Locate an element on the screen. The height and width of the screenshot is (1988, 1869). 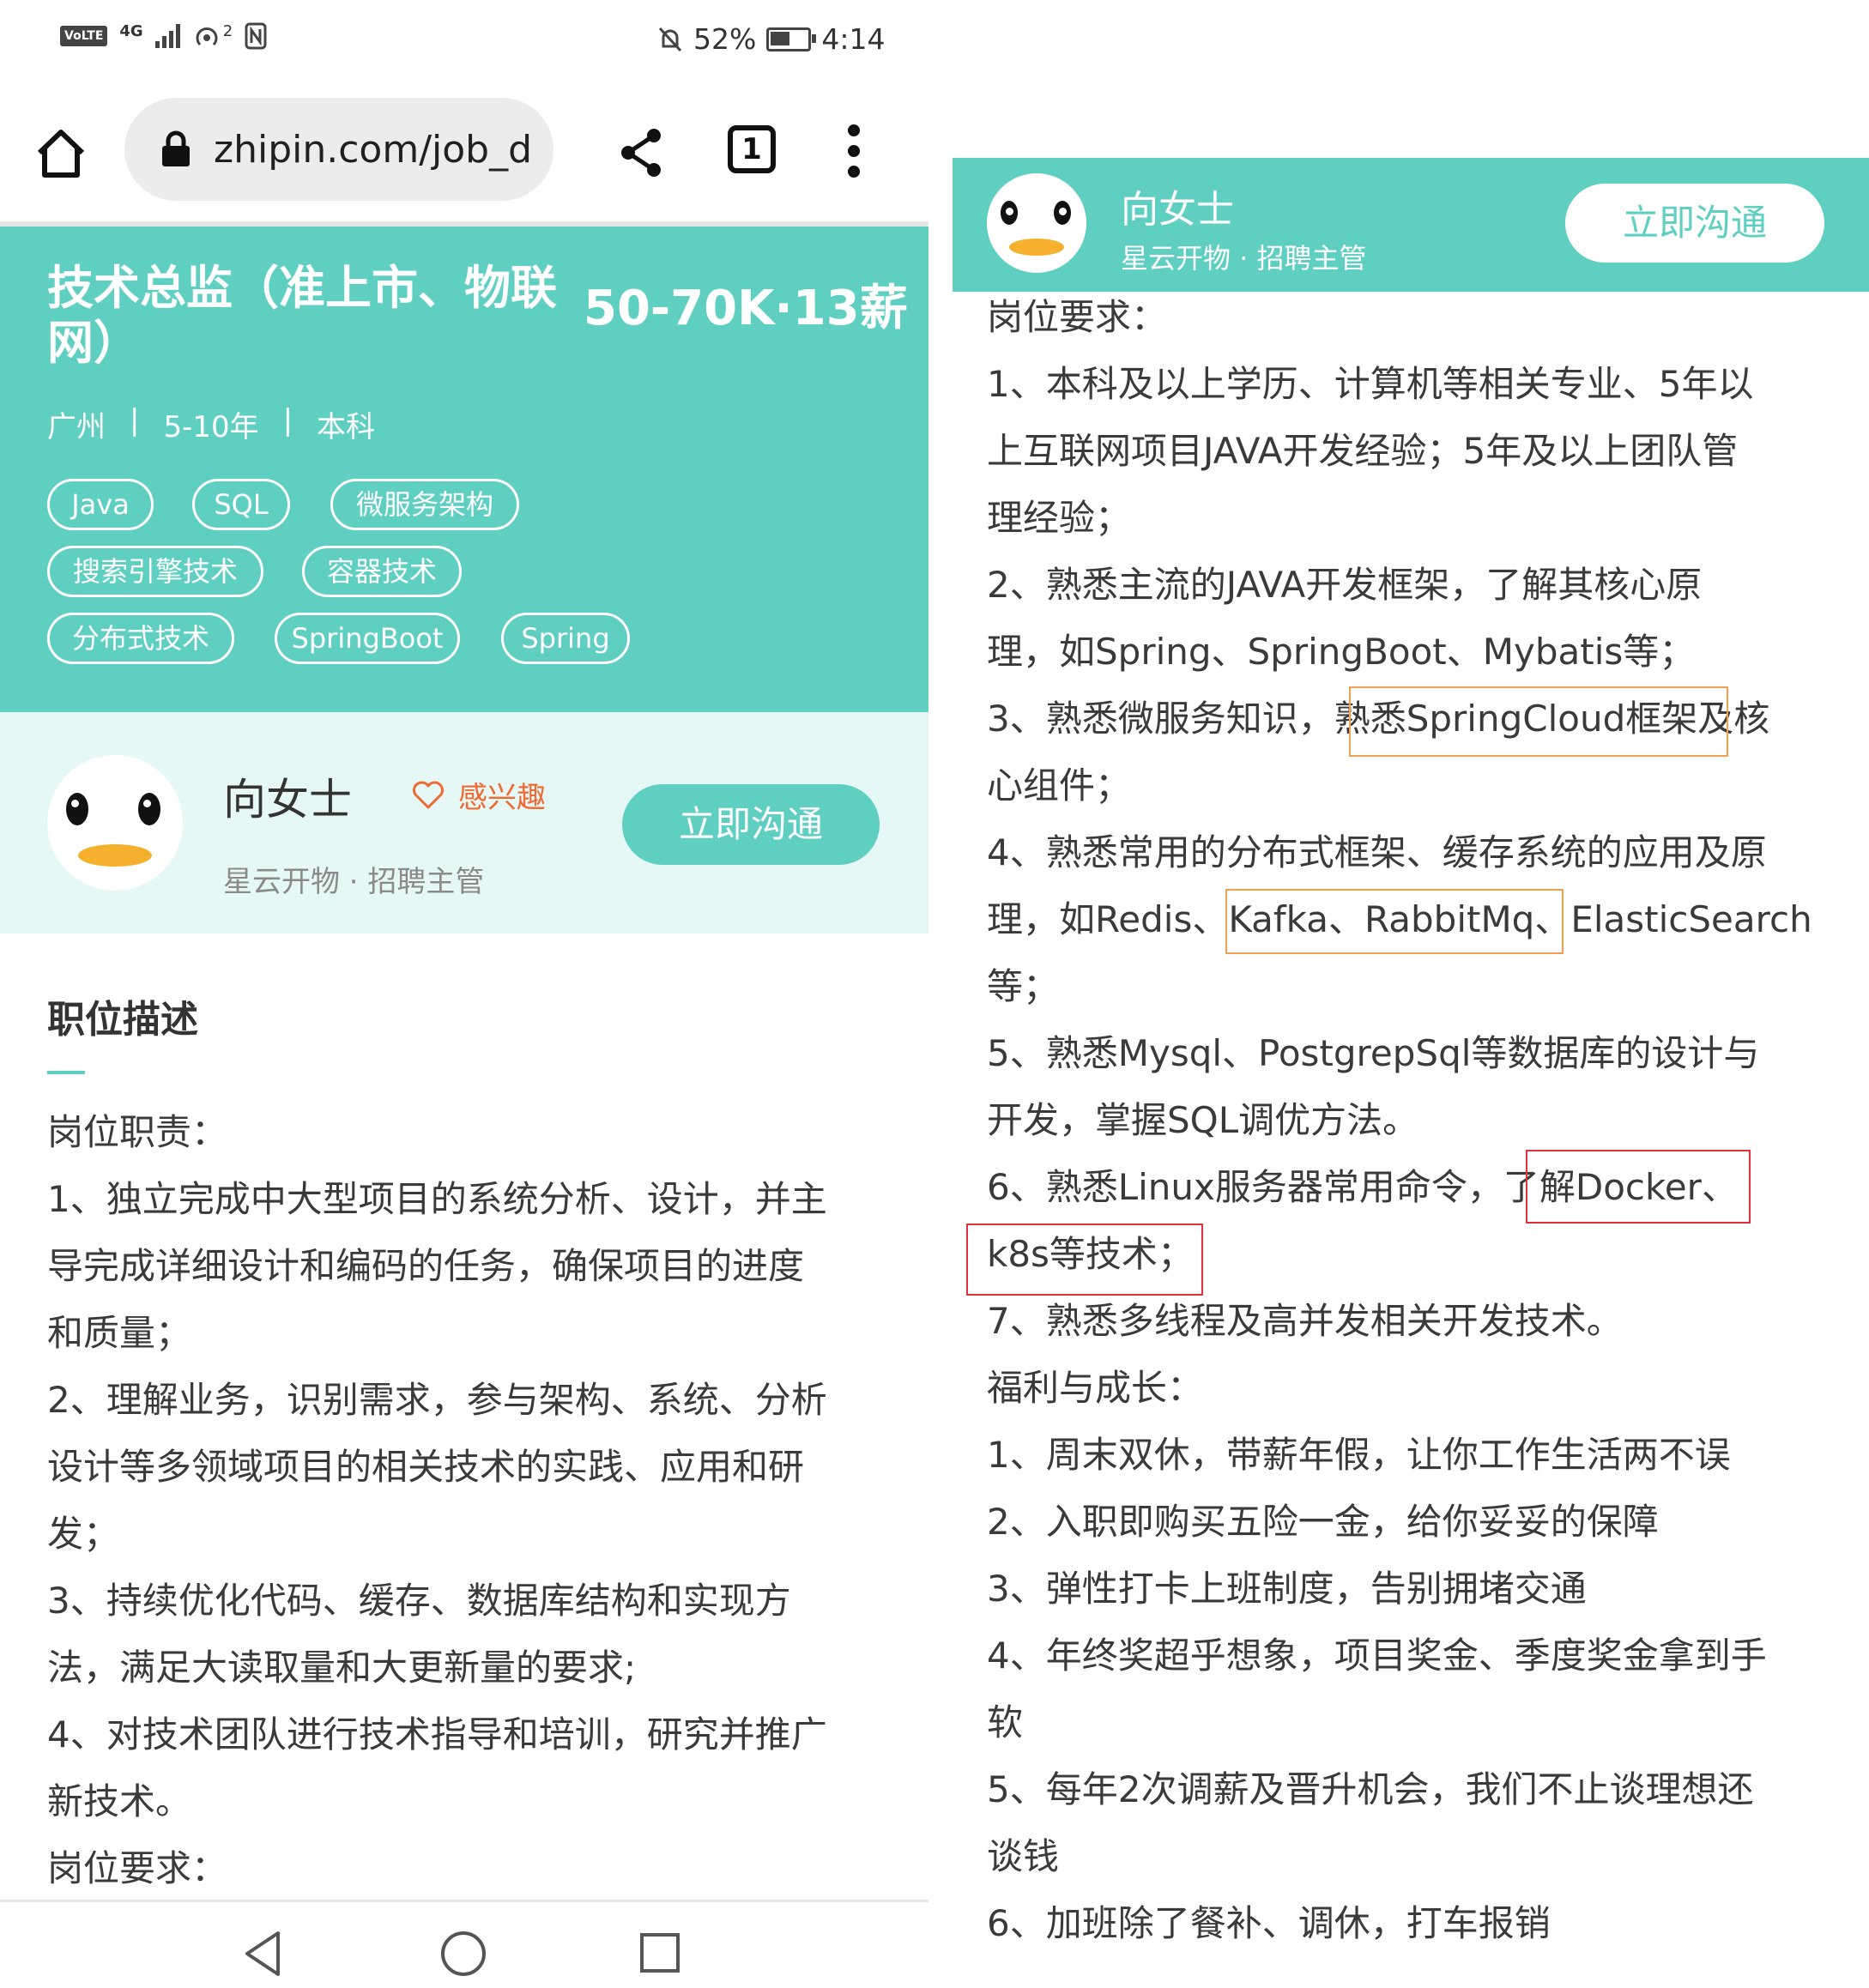
desc-line: 发； is located at coordinates (83, 1534).